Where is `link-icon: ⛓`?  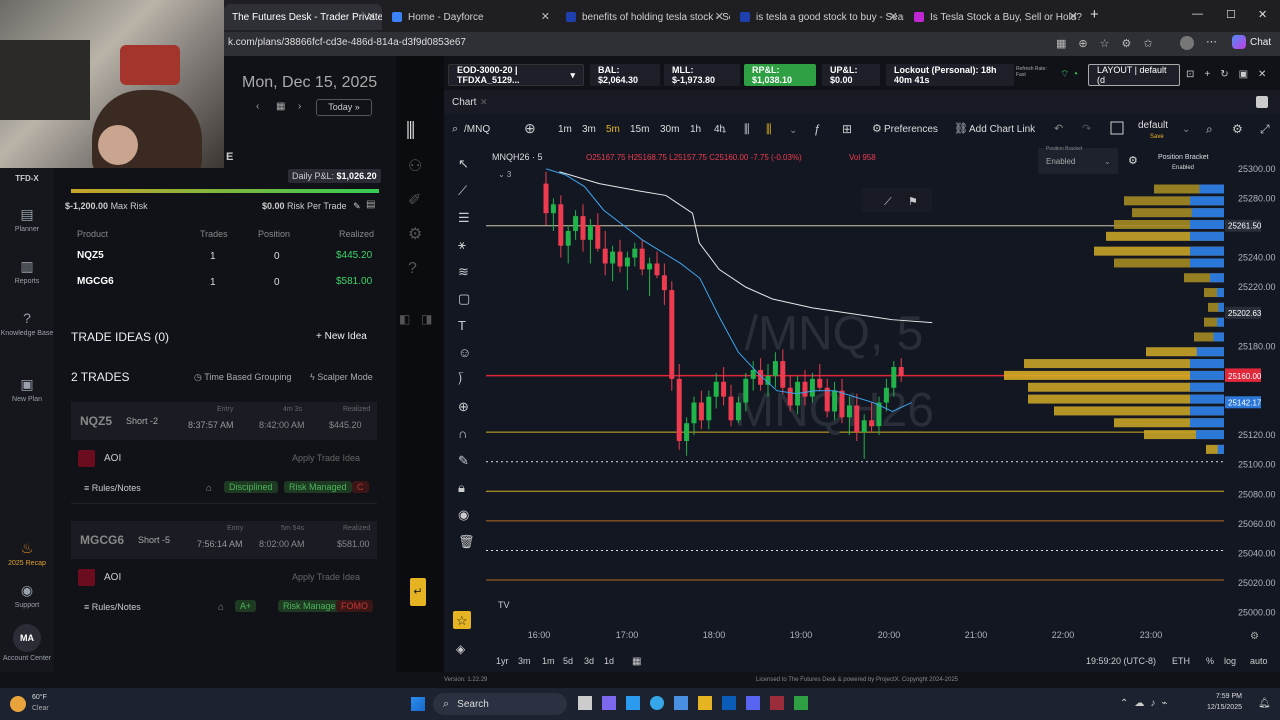 link-icon: ⛓ is located at coordinates (961, 128).